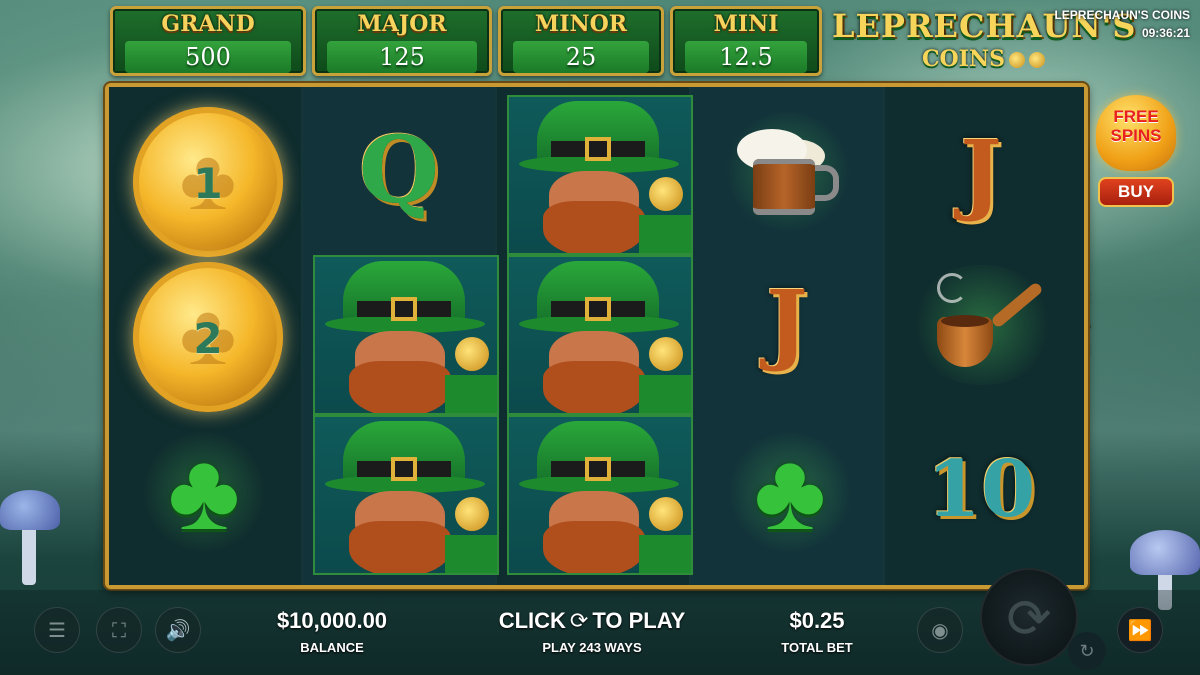 This screenshot has width=1200, height=675. I want to click on jackpot-major: MAJOR 125, so click(402, 41).